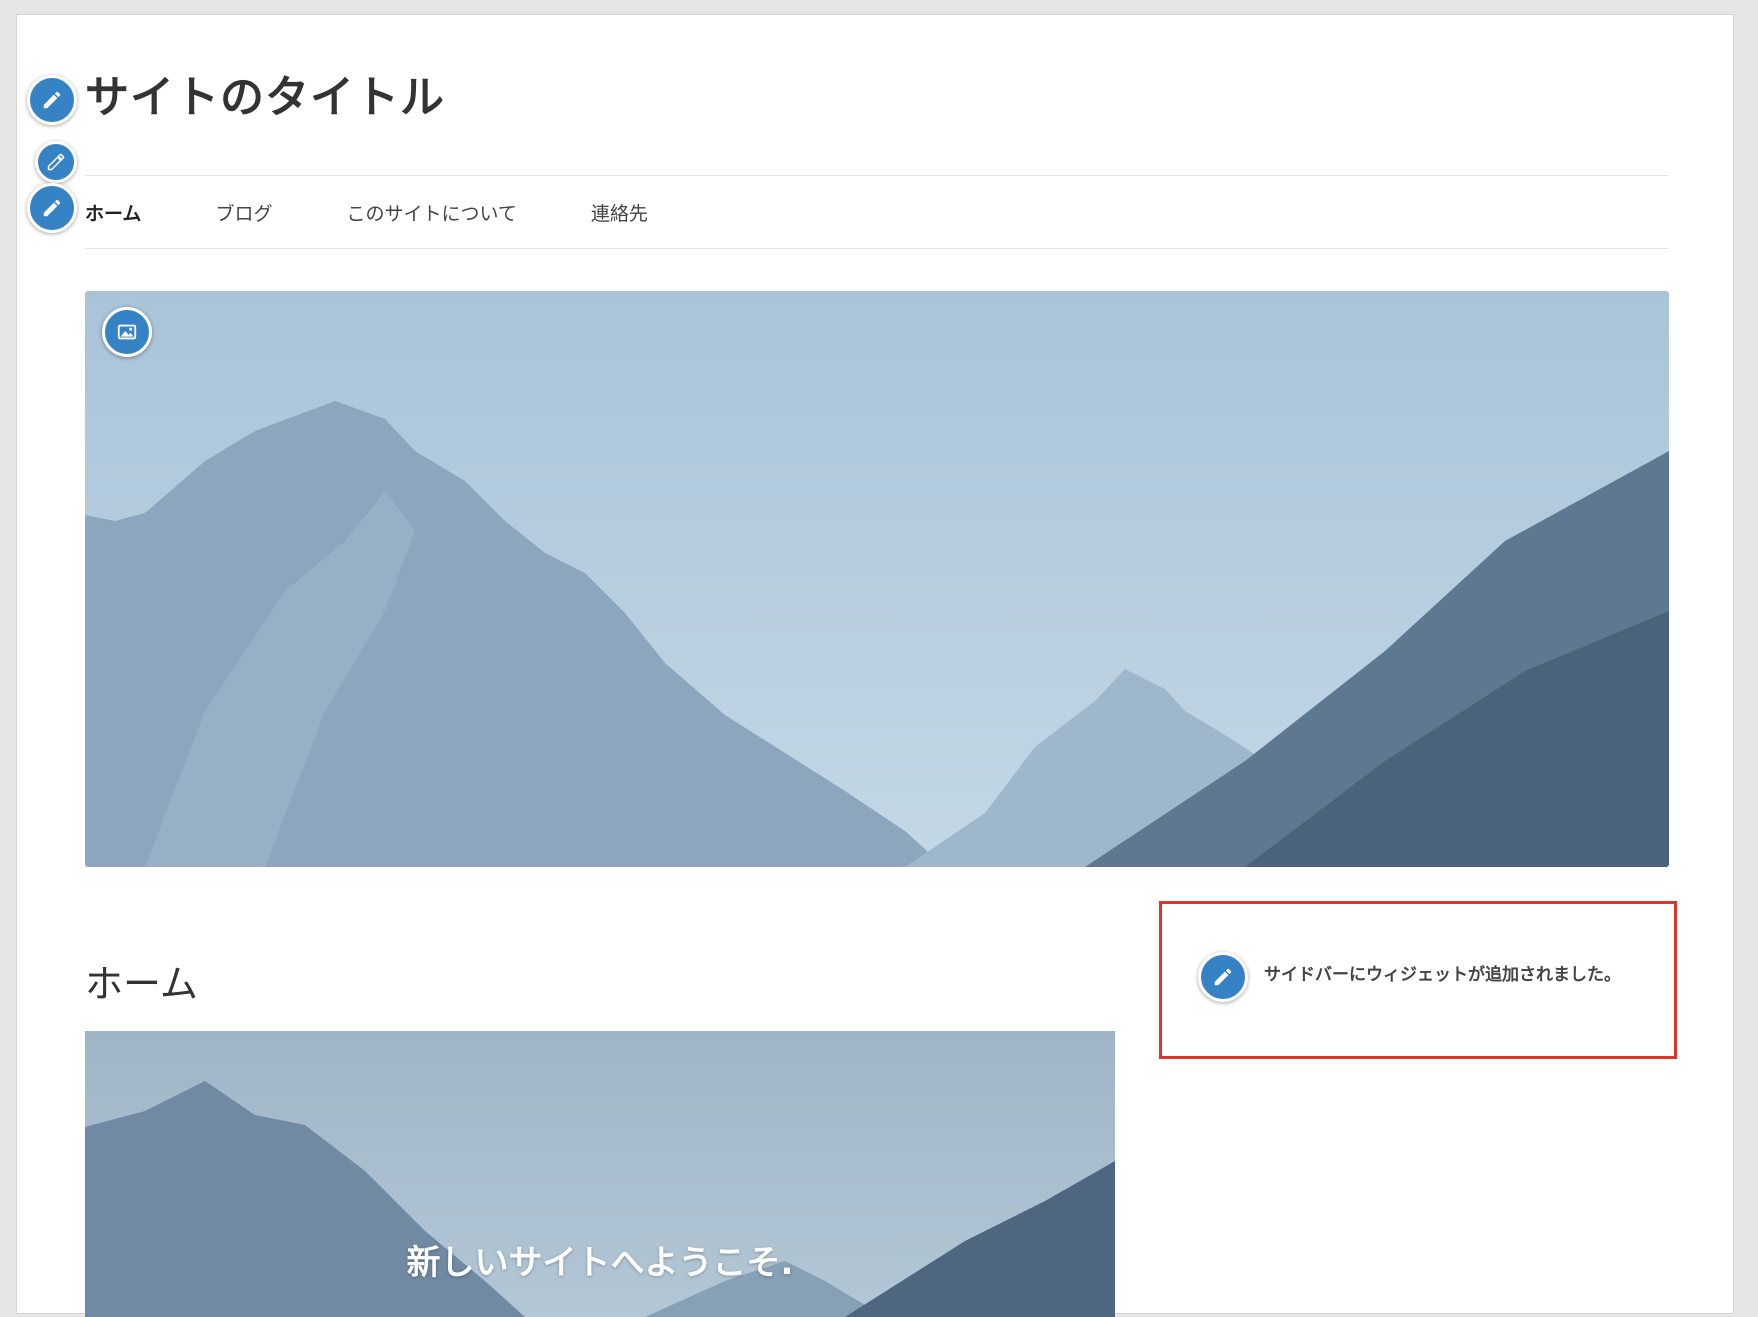 The image size is (1758, 1317). I want to click on page-heading: ホーム, so click(141, 984).